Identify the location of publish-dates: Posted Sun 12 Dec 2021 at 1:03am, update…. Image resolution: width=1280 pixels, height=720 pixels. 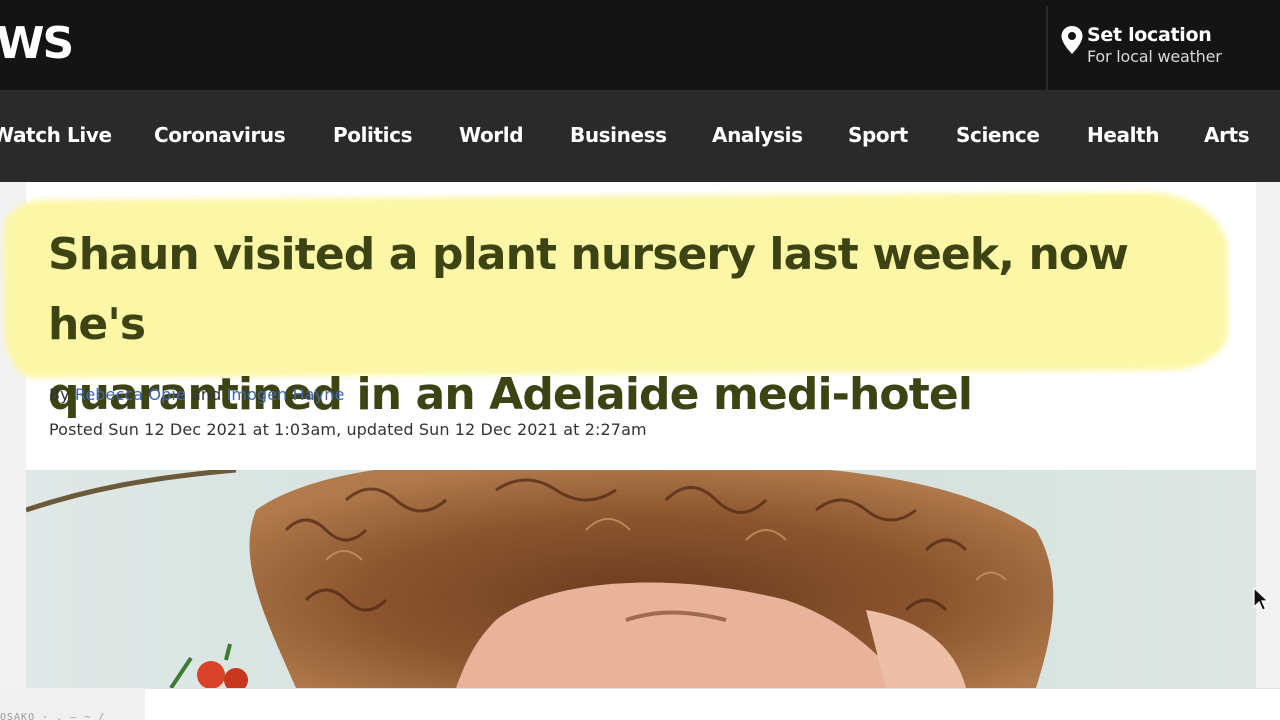
(348, 429).